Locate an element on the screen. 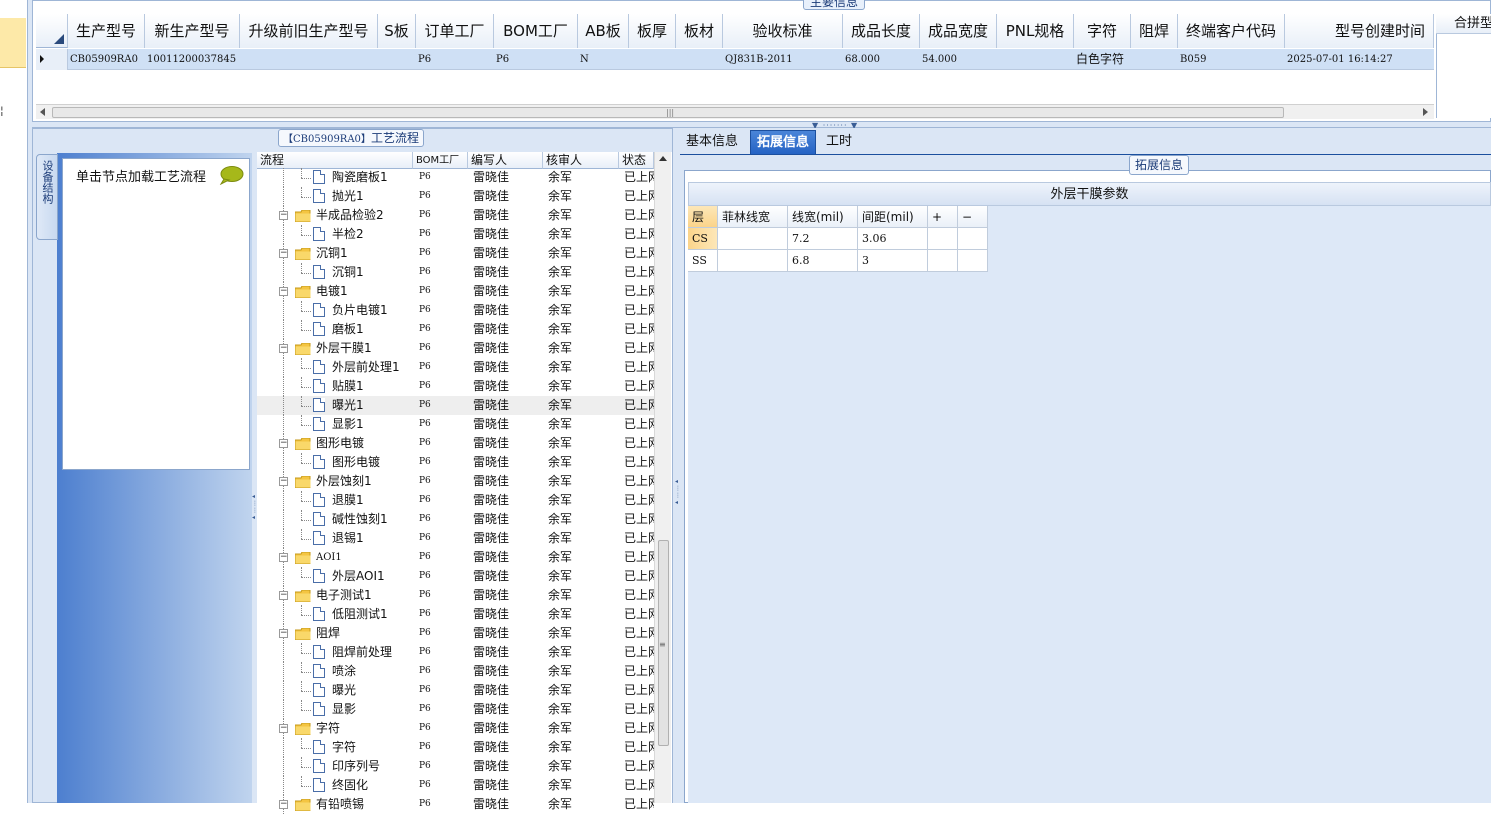 The height and width of the screenshot is (814, 1491). process-row: − 外层蚀刻1 P6 雷晓佳 余军 已上网 is located at coordinates (455, 481).